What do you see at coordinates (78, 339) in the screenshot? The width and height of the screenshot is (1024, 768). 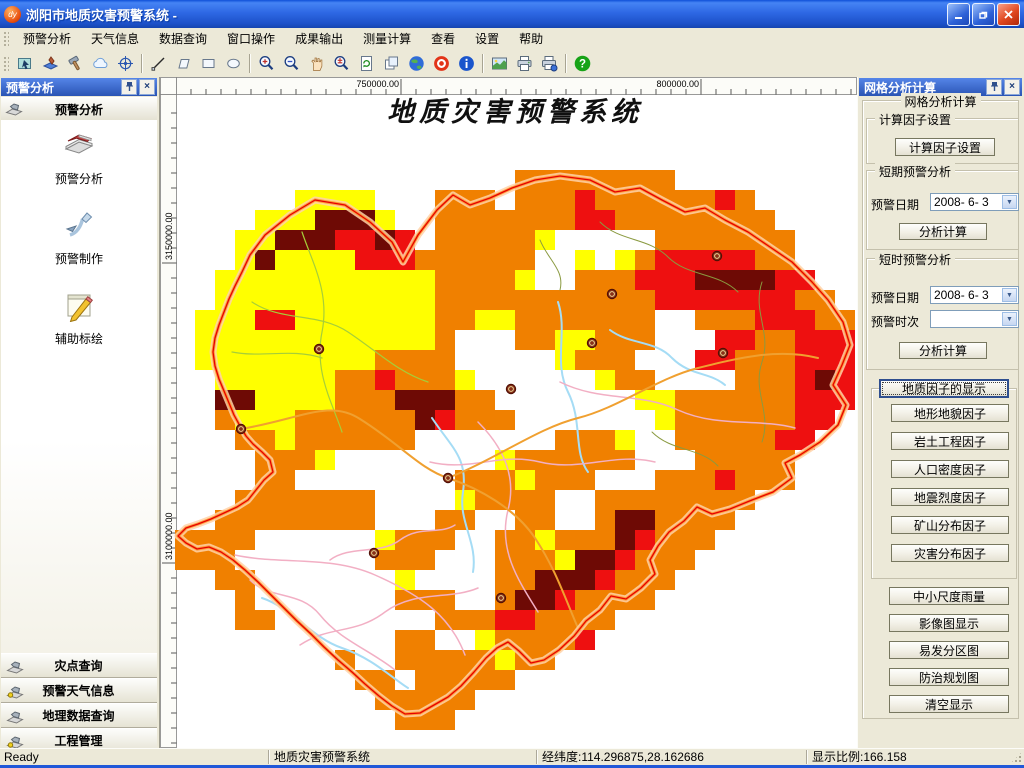 I see `sidebar-item-label: 辅助标绘` at bounding box center [78, 339].